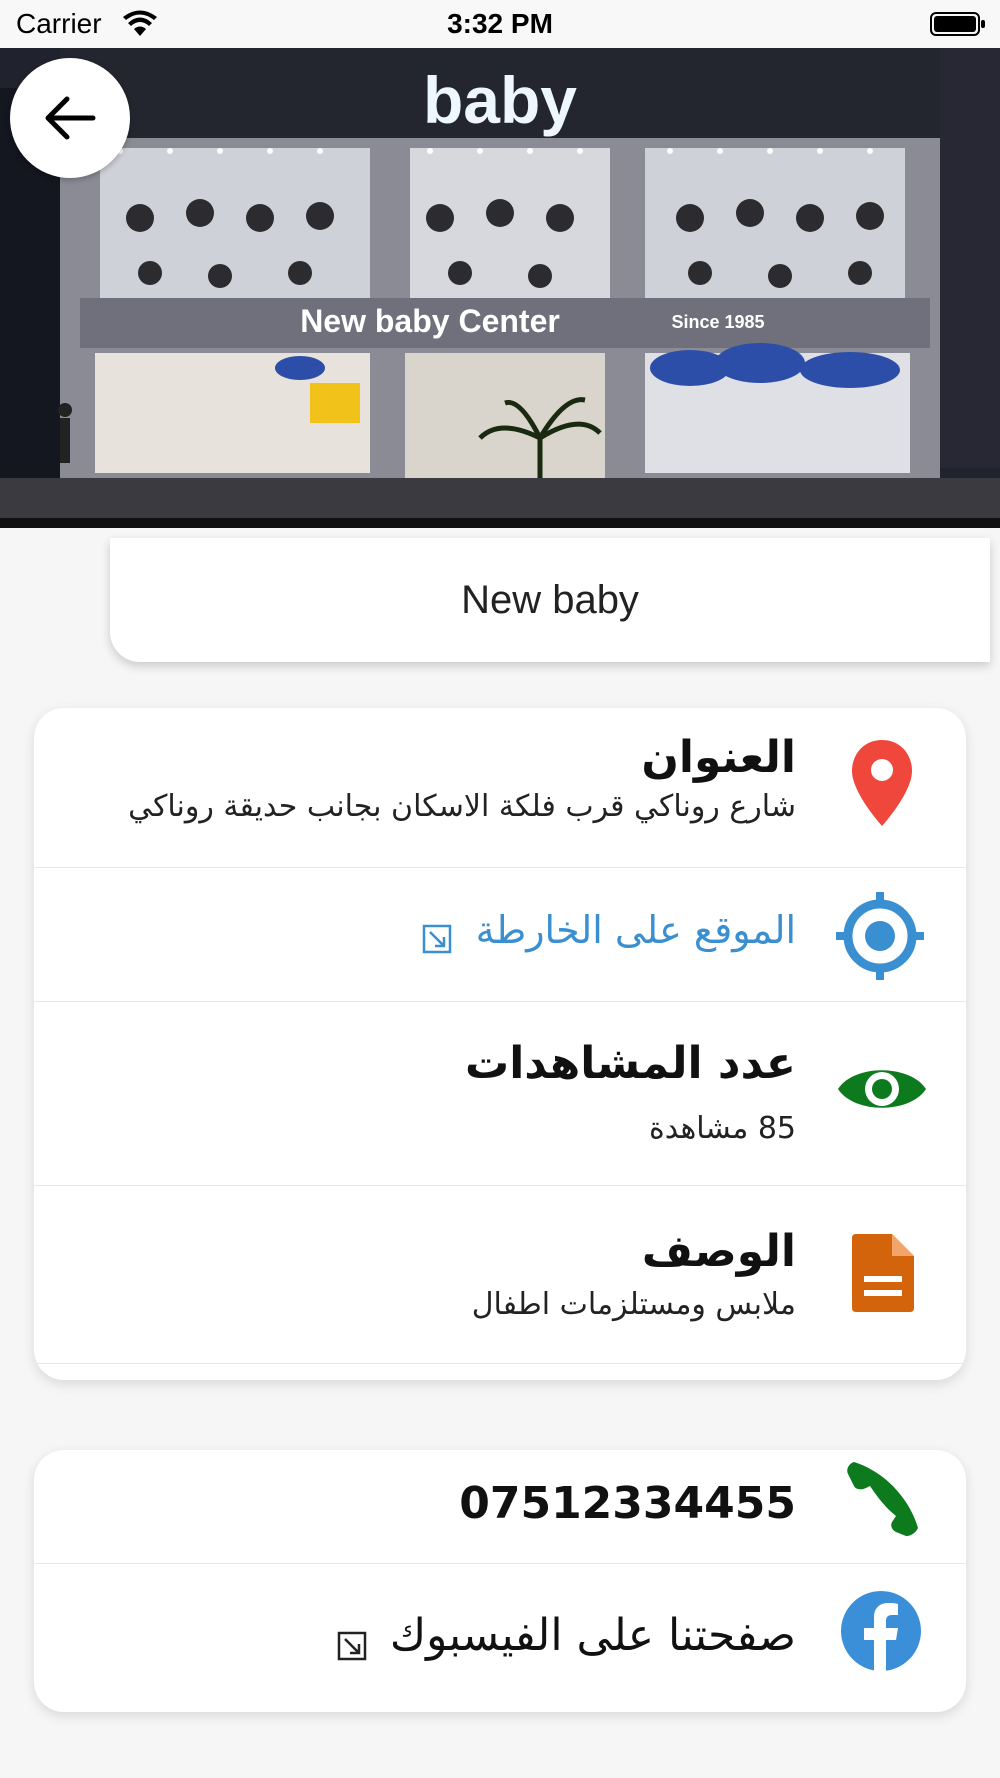 The image size is (1000, 1778). I want to click on shop-name: New baby, so click(550, 599).